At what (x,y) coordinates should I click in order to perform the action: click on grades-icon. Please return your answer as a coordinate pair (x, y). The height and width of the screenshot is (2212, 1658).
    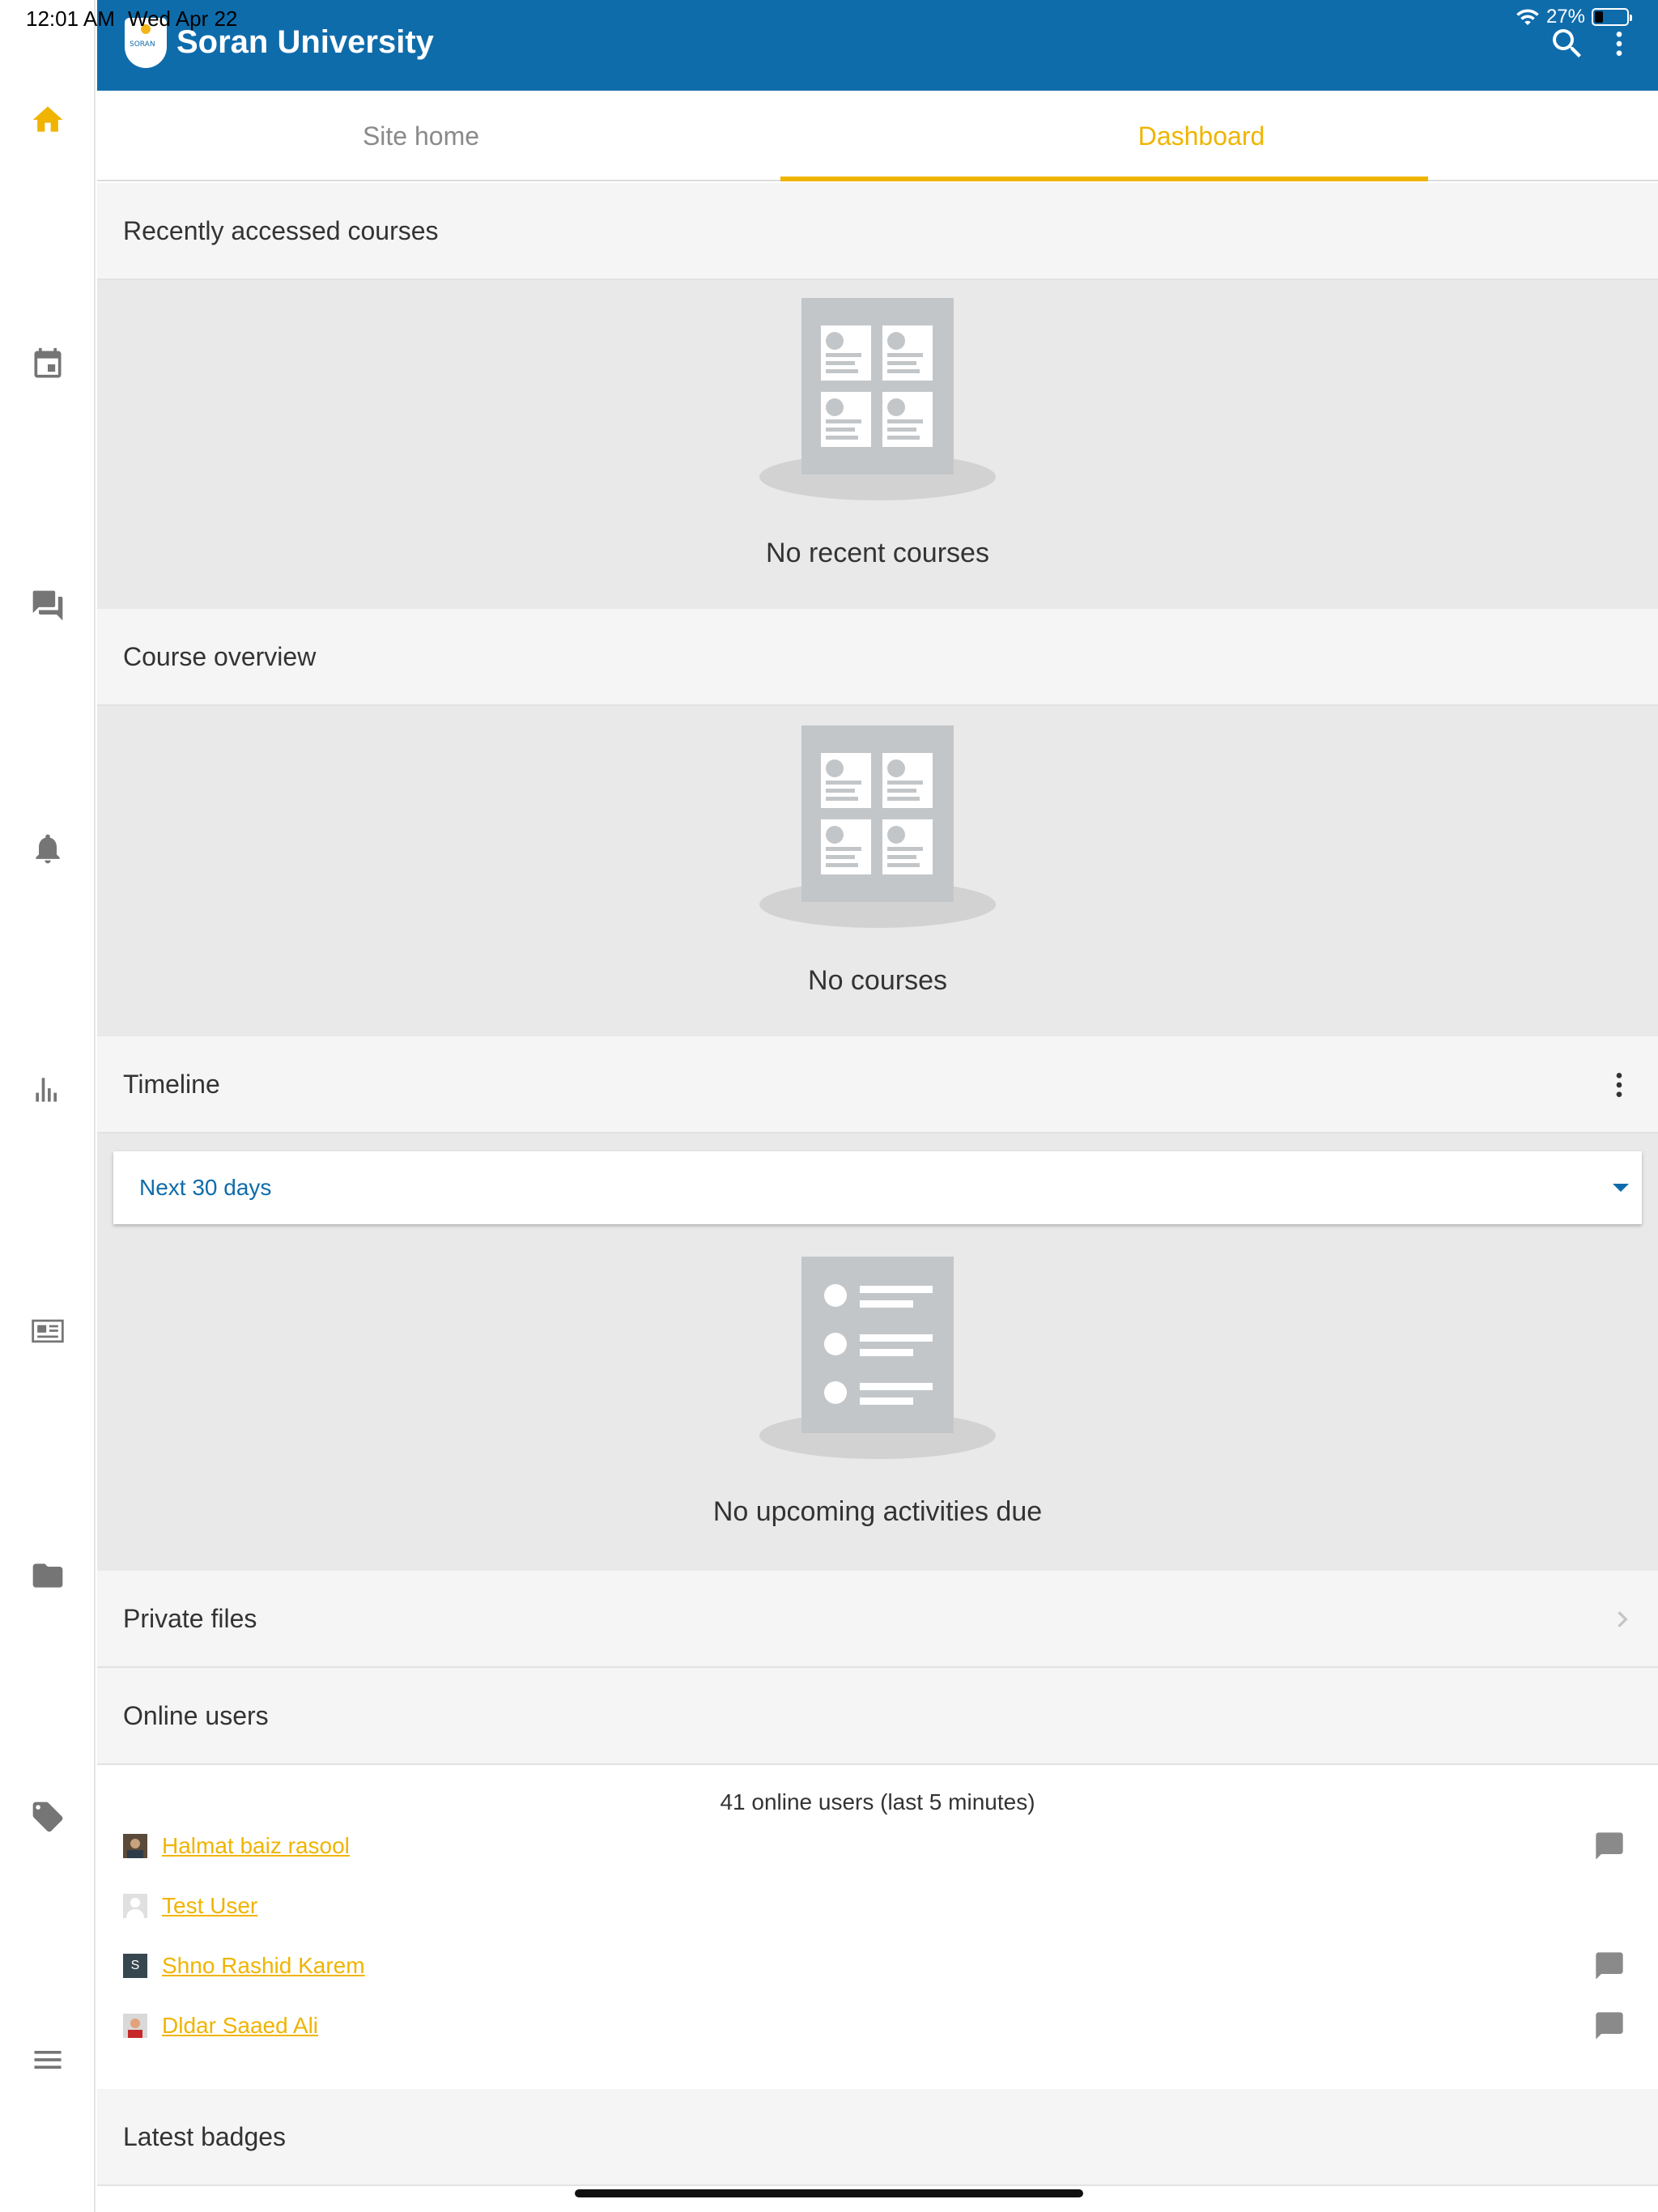
    Looking at the image, I should click on (46, 1090).